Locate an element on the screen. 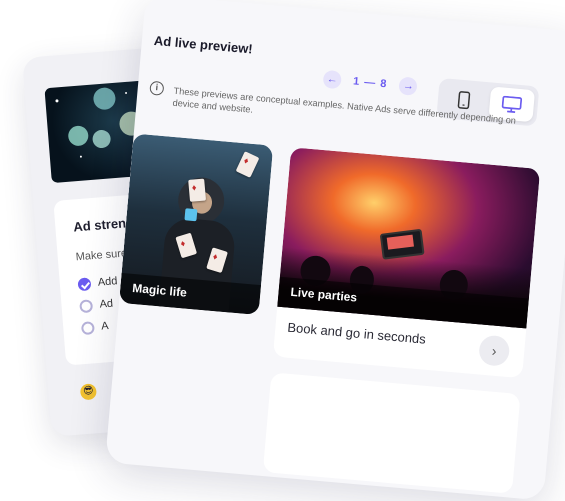  checklist-item: Add is located at coordinates (97, 282).